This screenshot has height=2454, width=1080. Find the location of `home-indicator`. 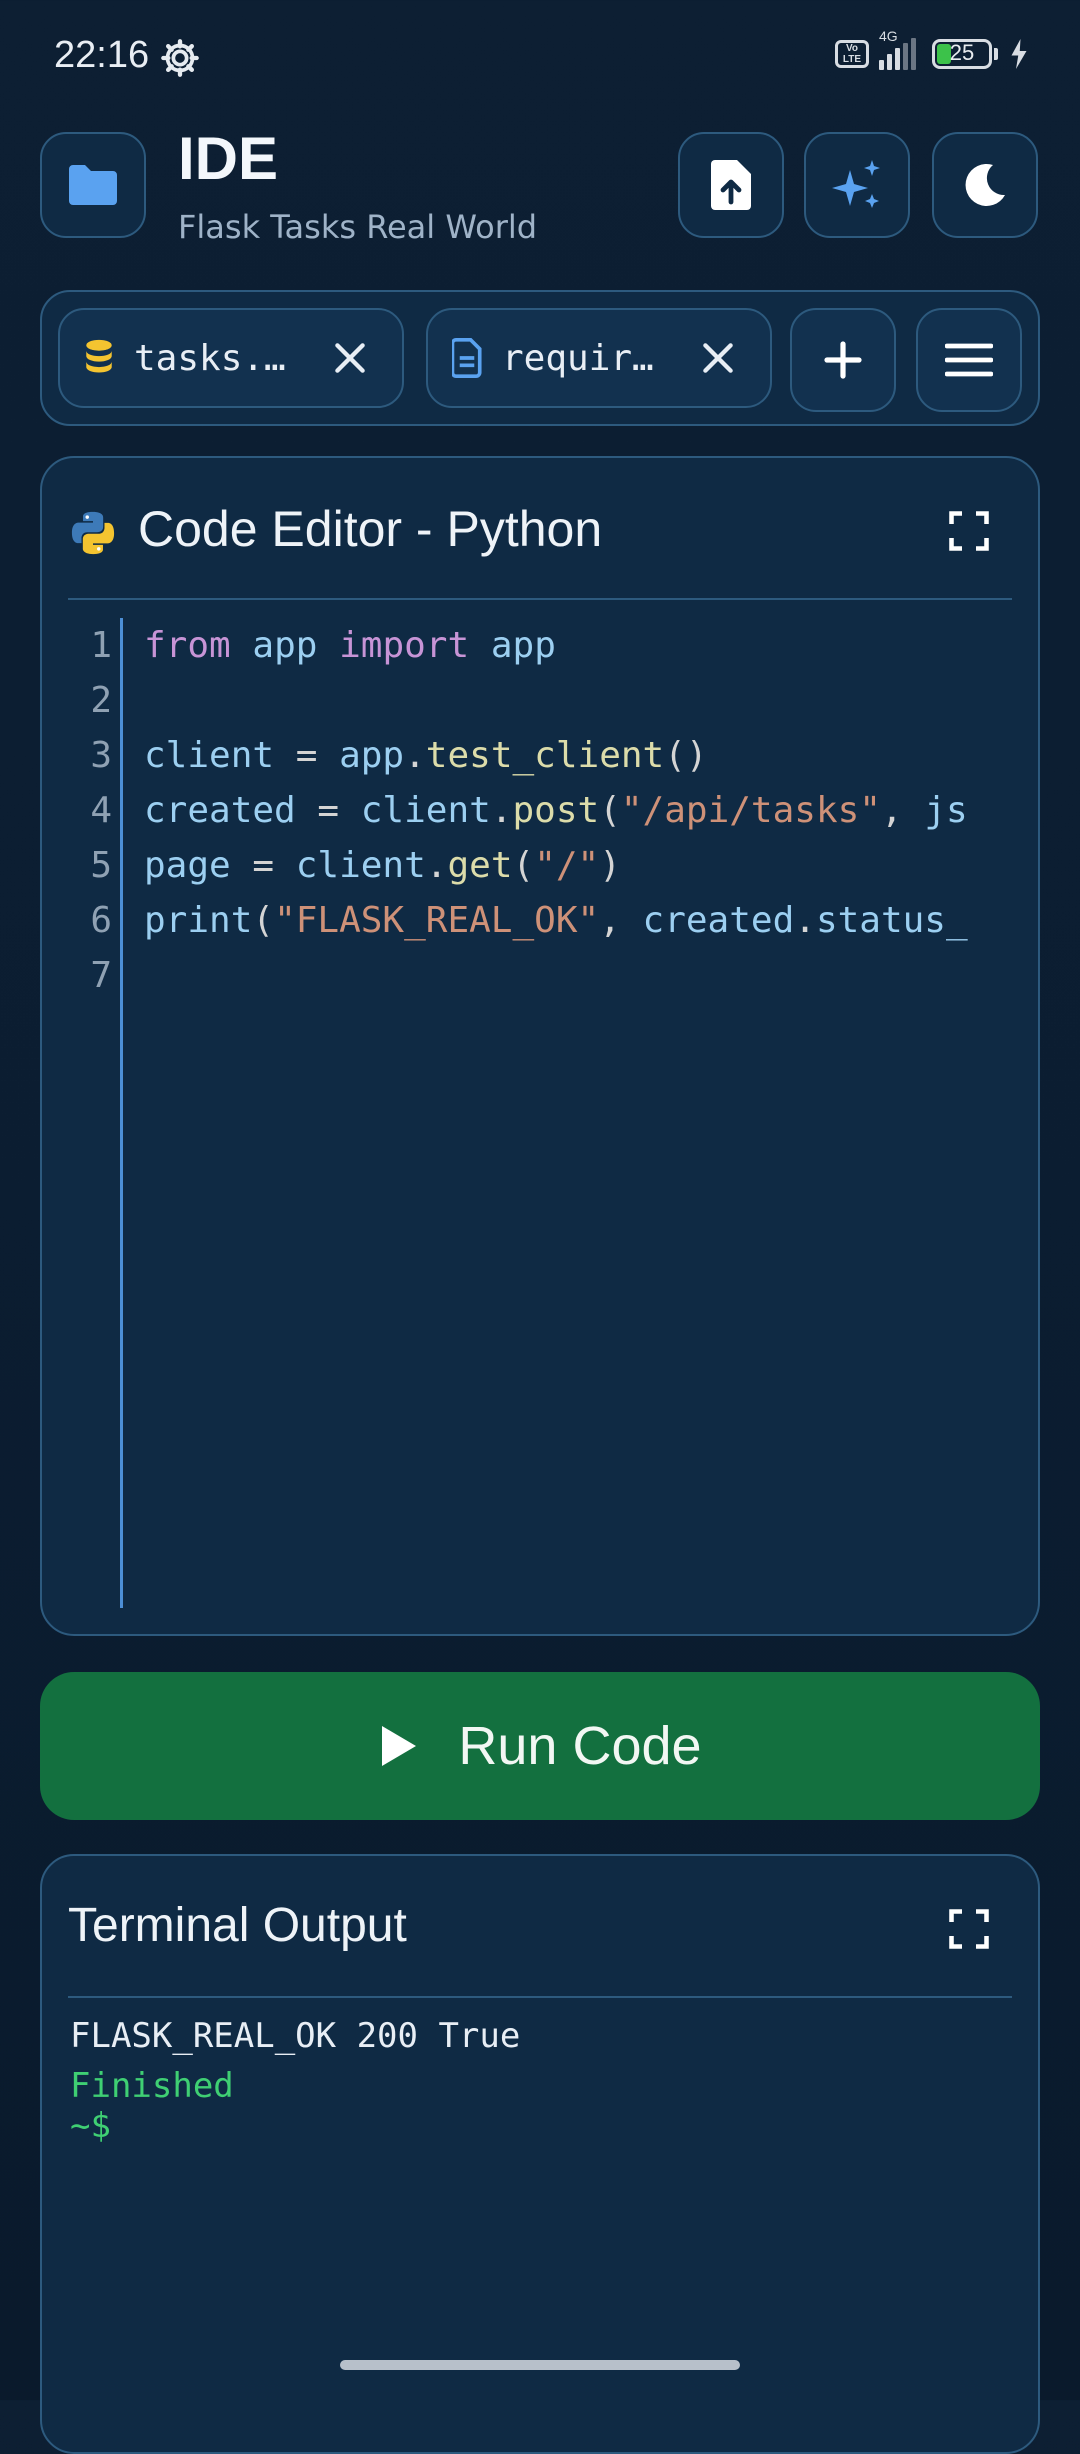

home-indicator is located at coordinates (540, 2365).